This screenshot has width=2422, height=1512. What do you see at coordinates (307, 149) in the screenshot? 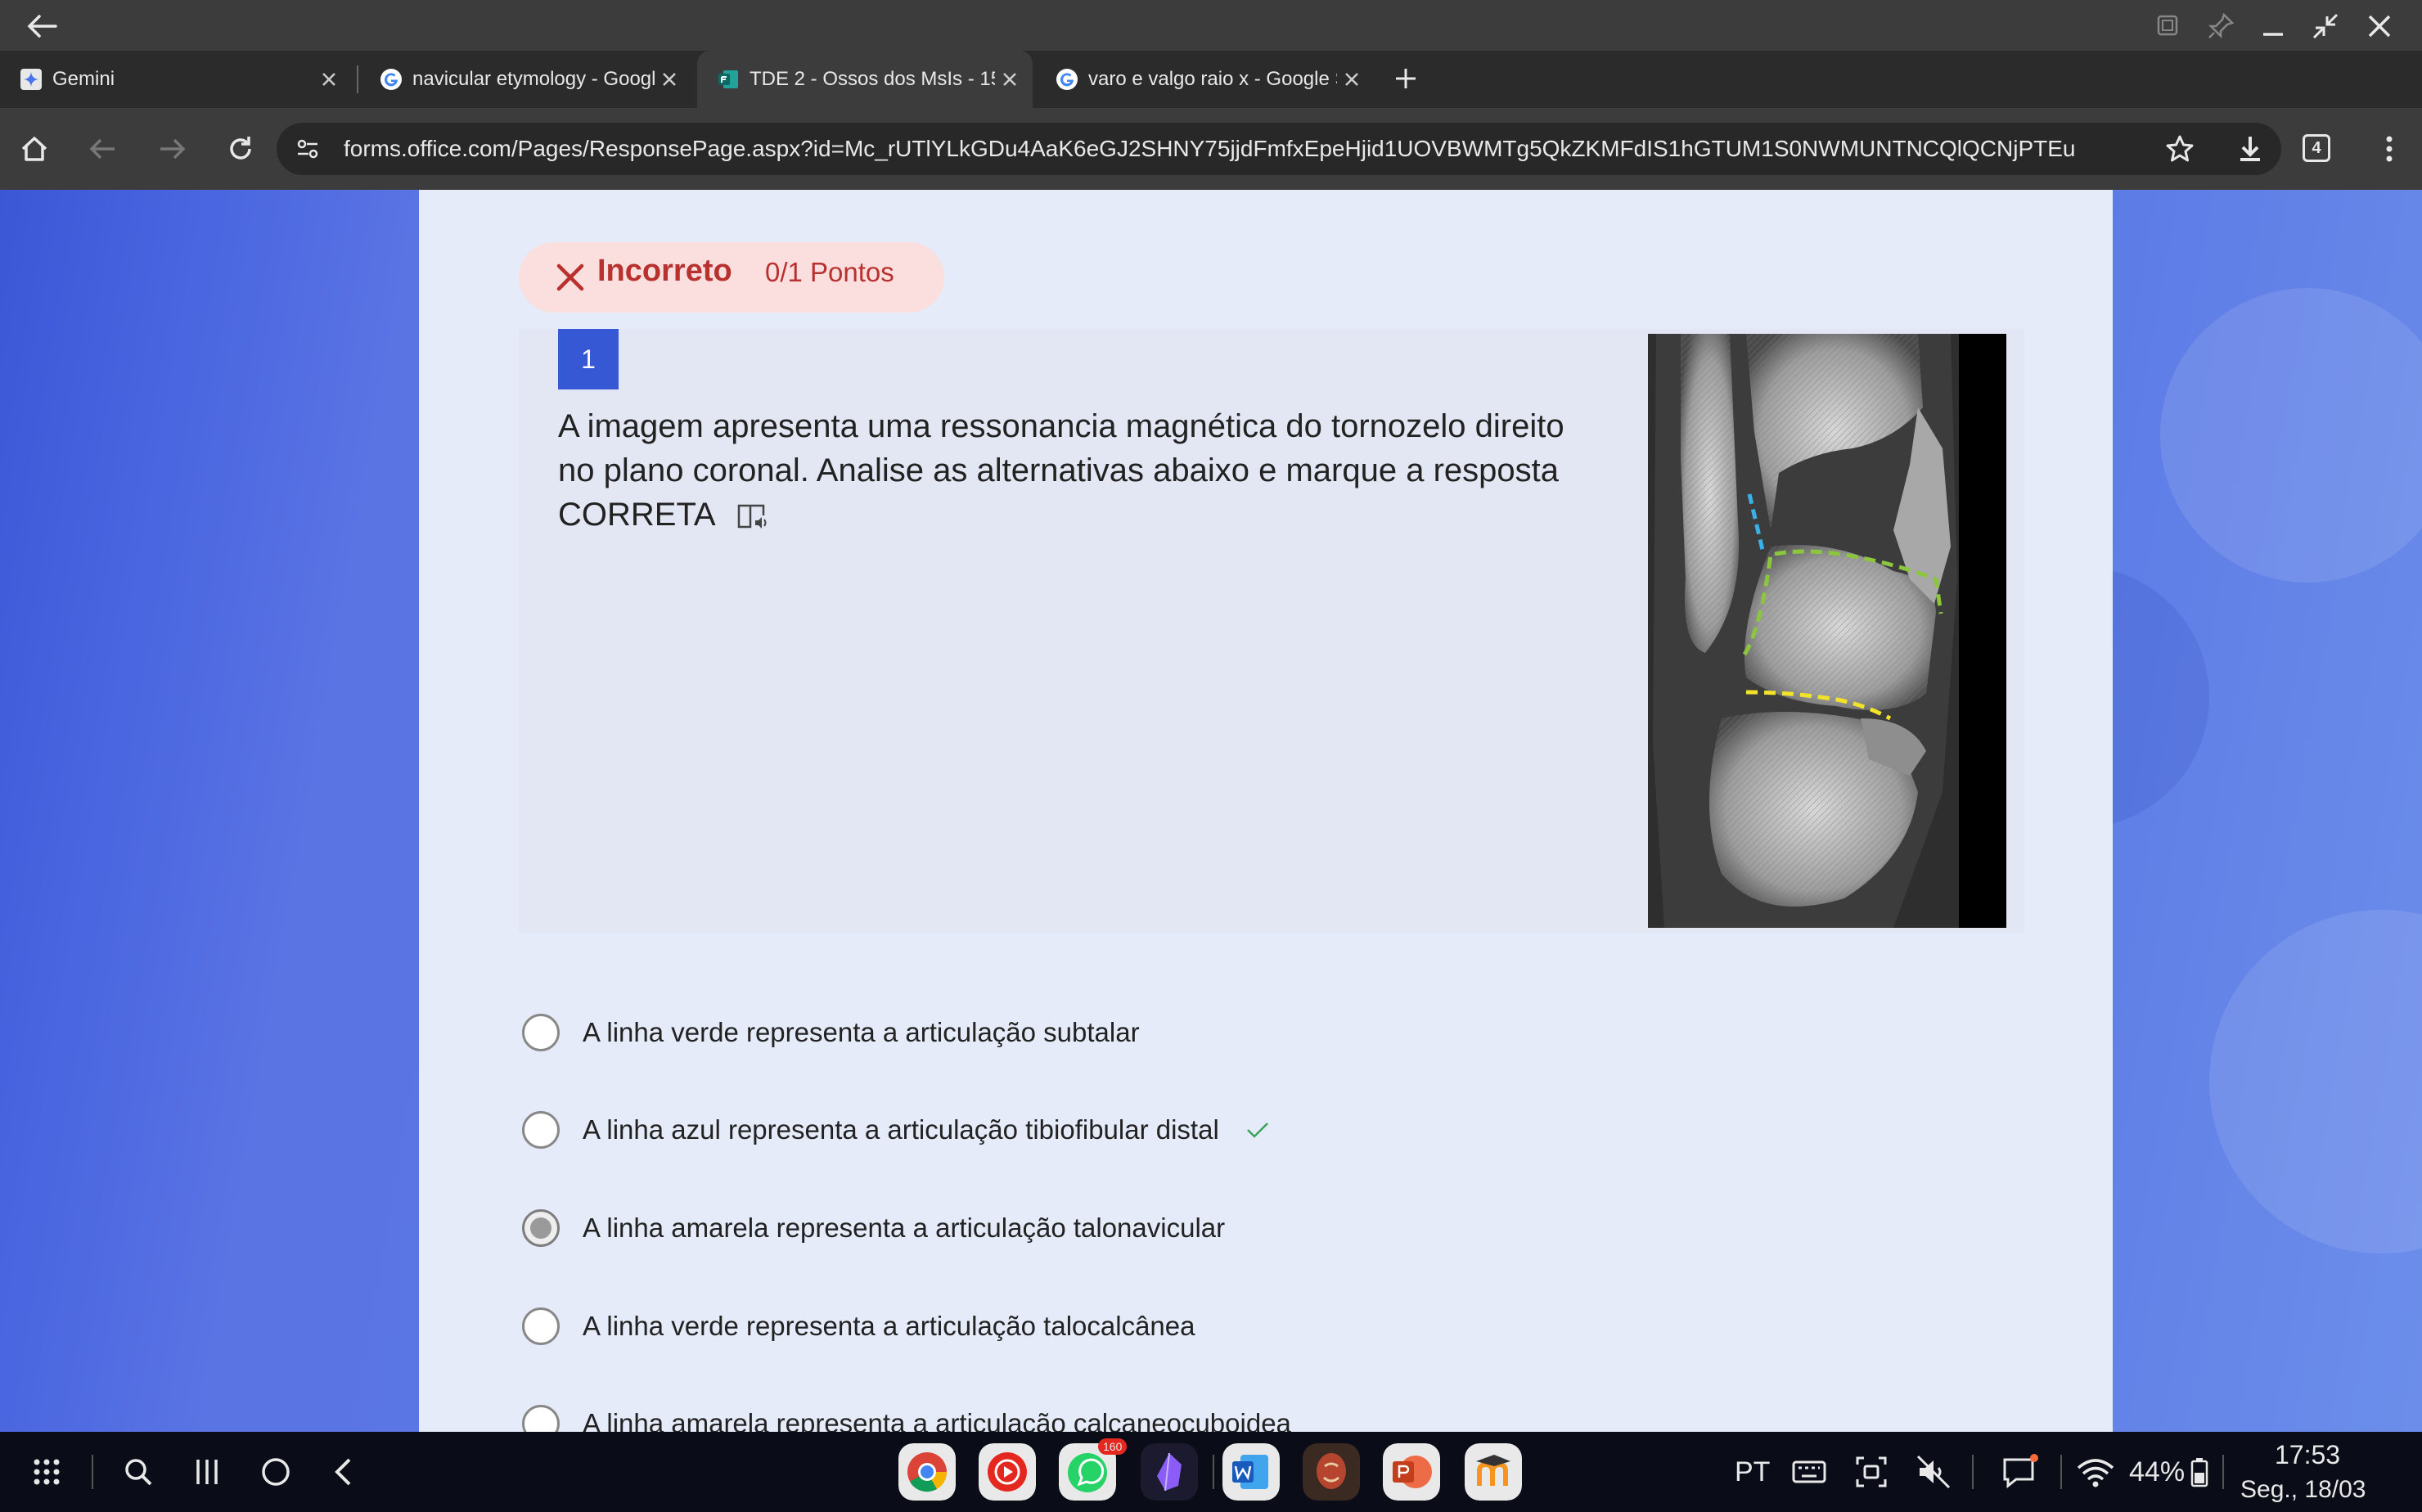
I see `site-settings-icon` at bounding box center [307, 149].